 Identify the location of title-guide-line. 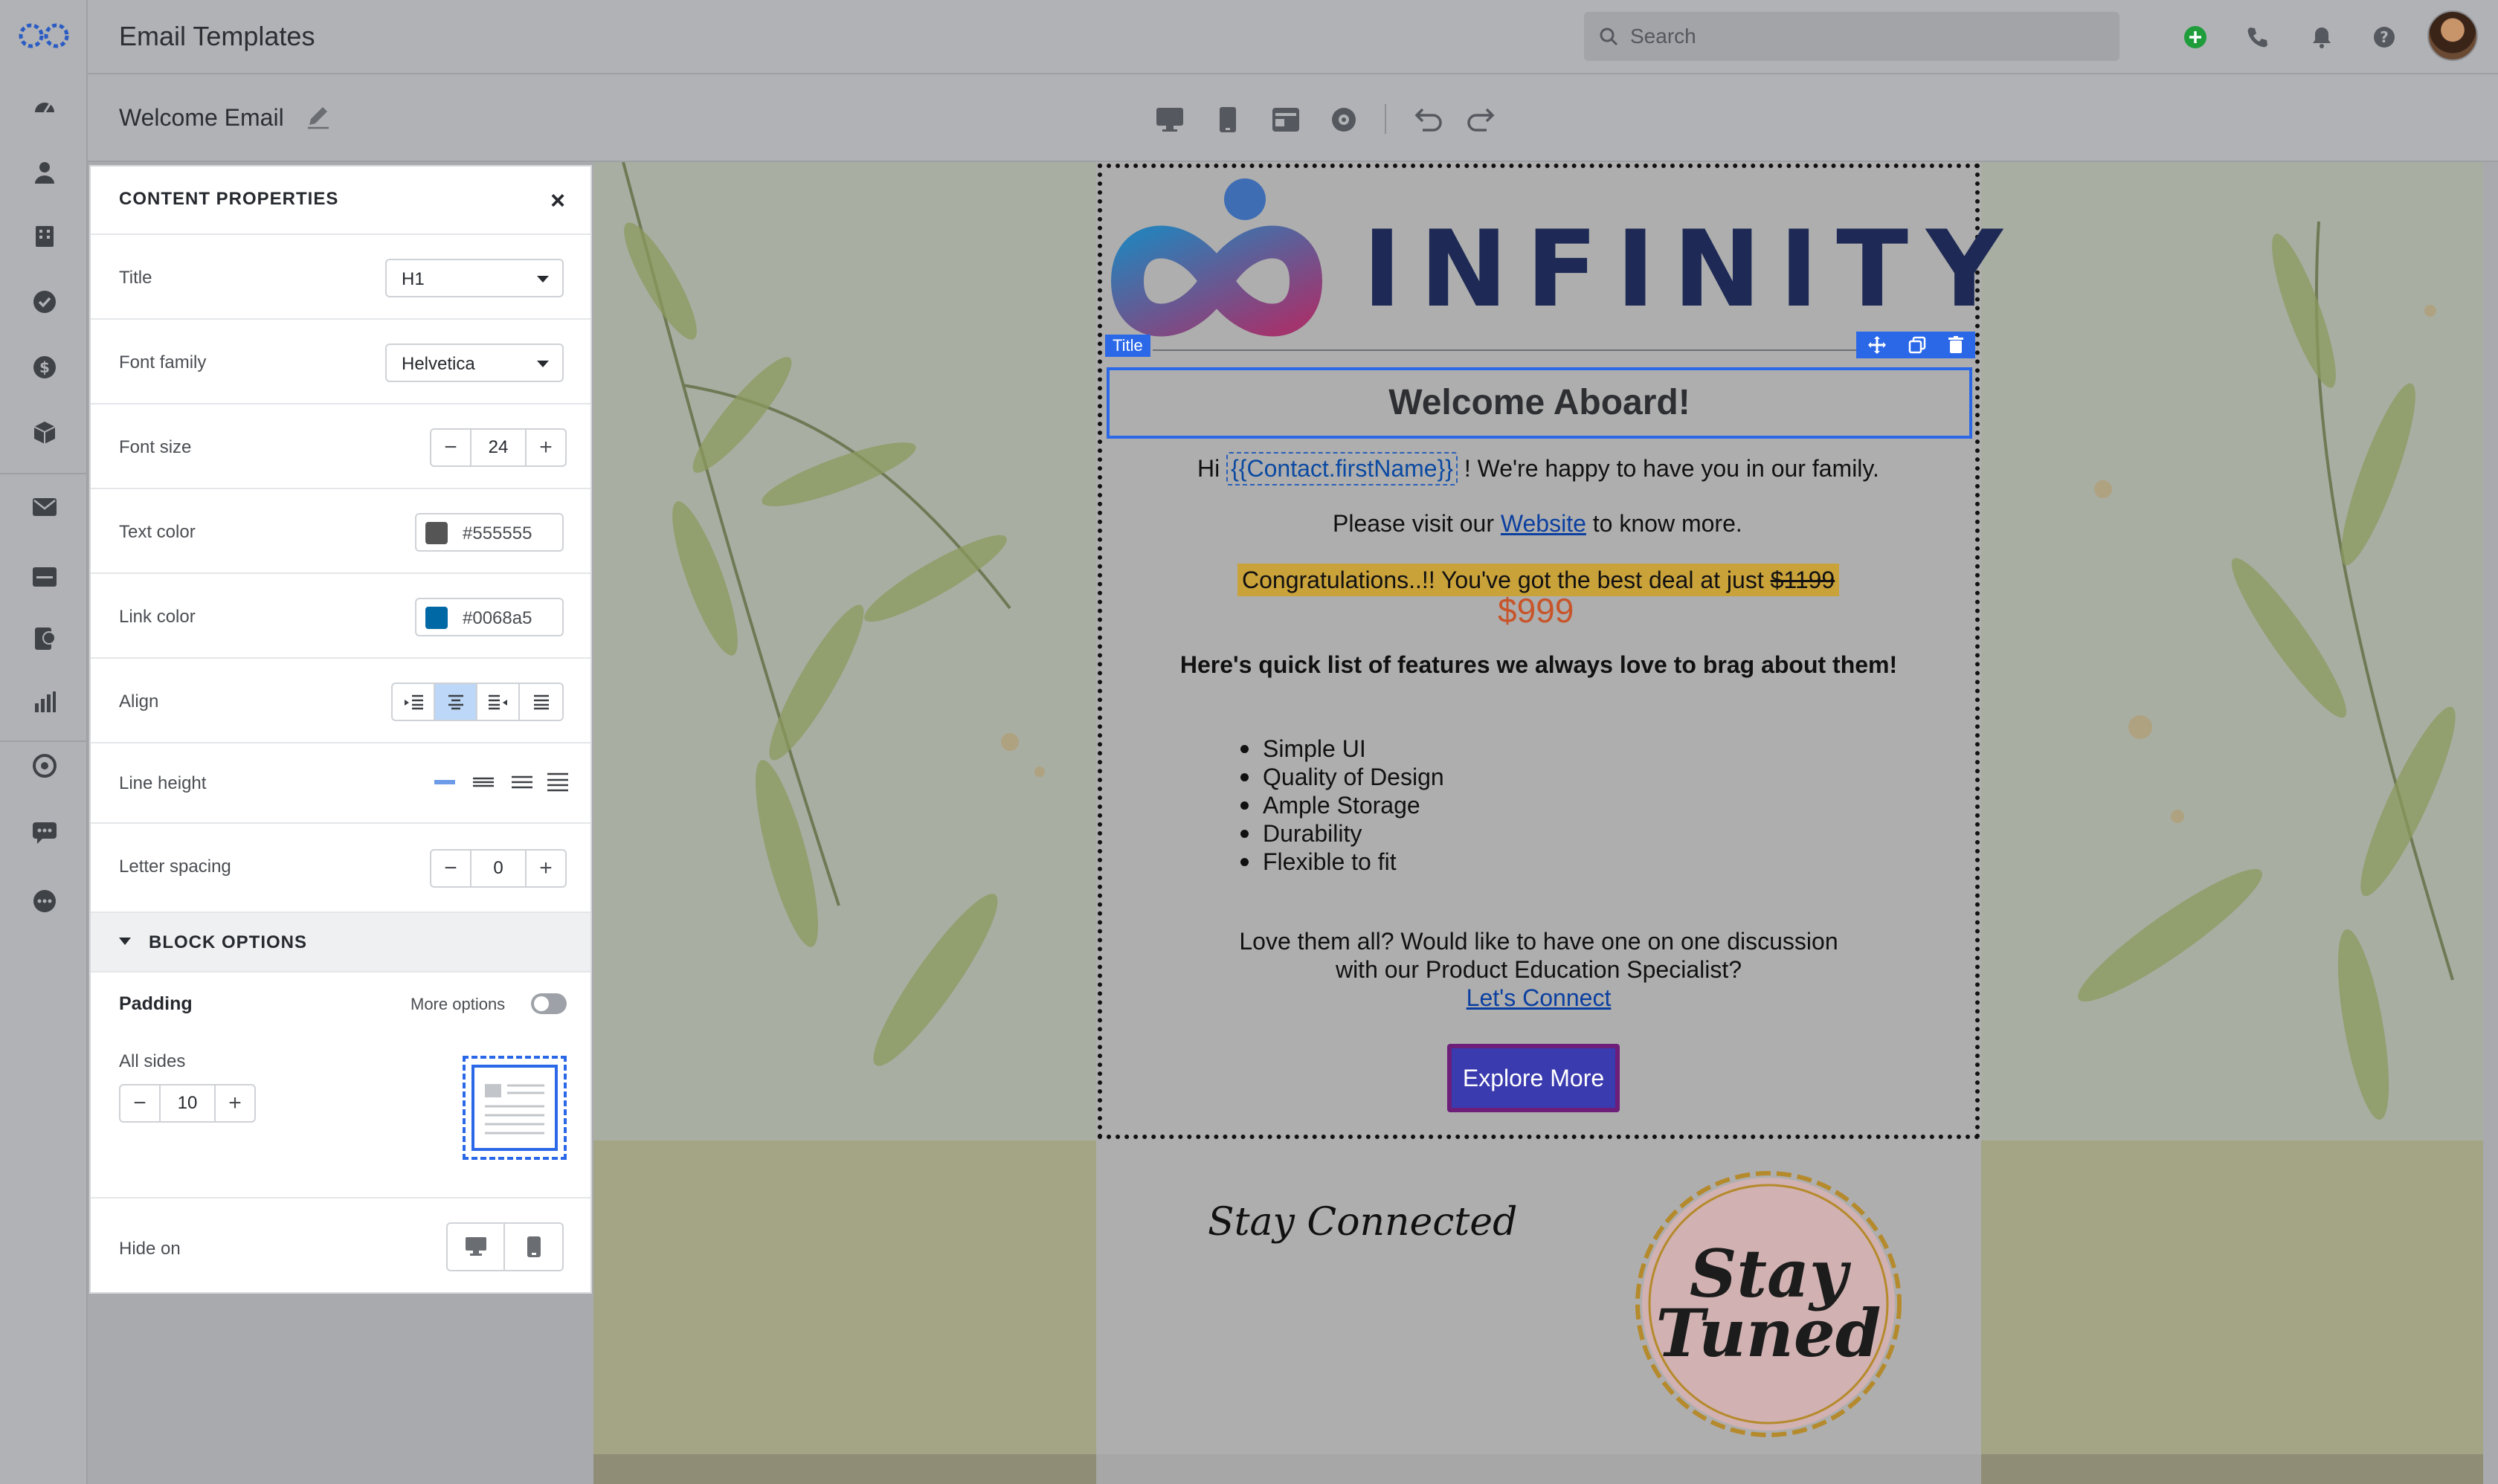
(1504, 350).